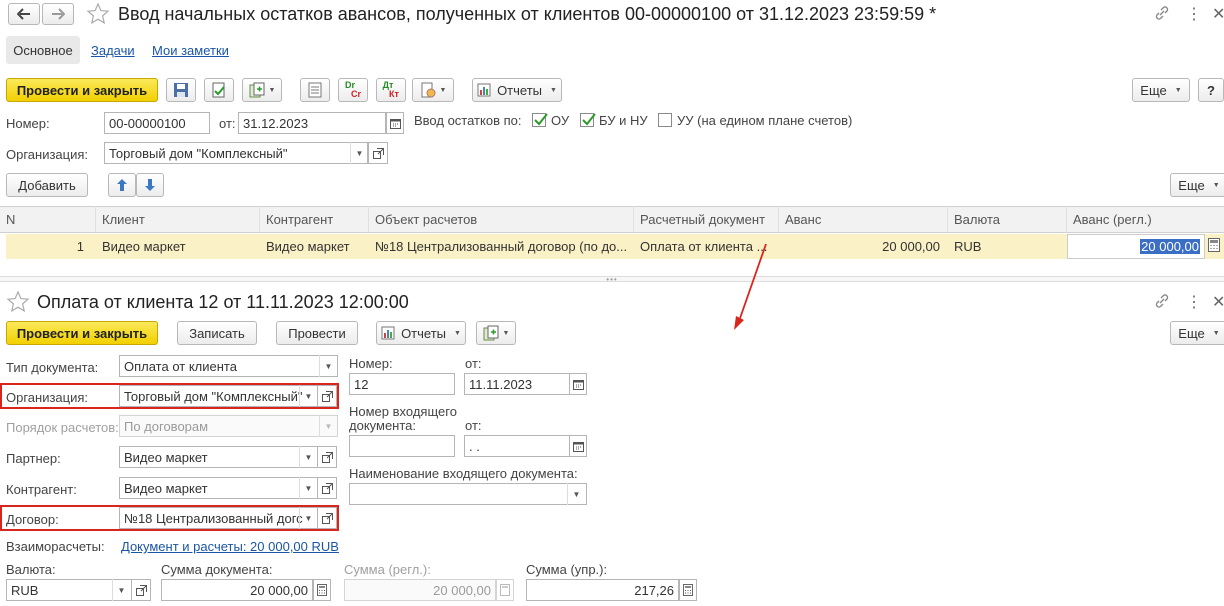  What do you see at coordinates (178, 219) in the screenshot?
I see `col-client: Клиент` at bounding box center [178, 219].